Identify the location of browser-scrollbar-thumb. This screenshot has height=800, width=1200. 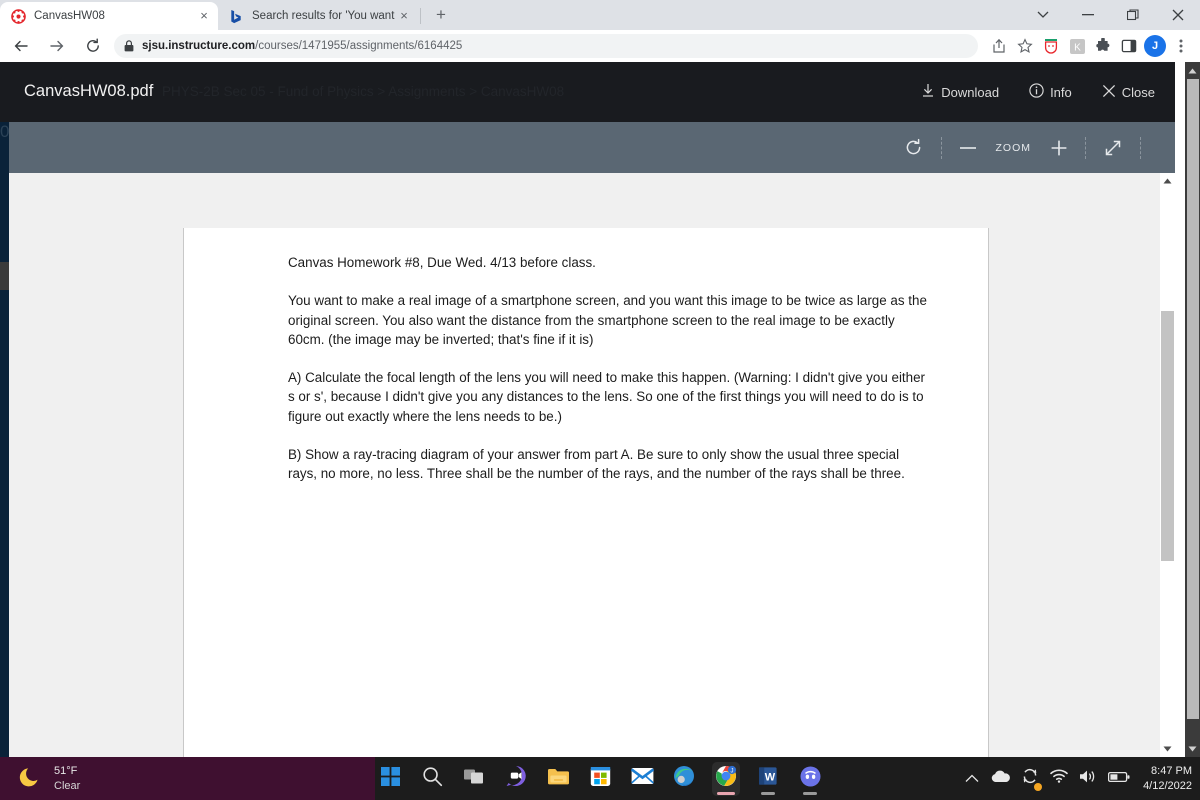
(1193, 399).